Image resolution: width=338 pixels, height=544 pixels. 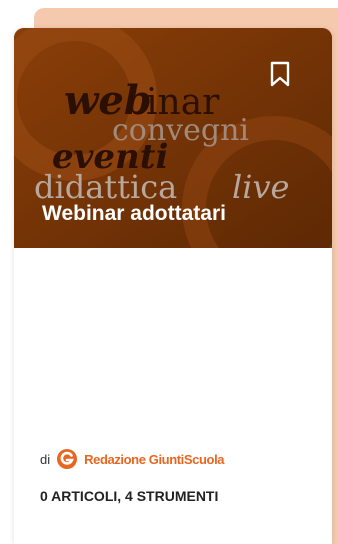 I want to click on cover-word-live: live, so click(x=260, y=187).